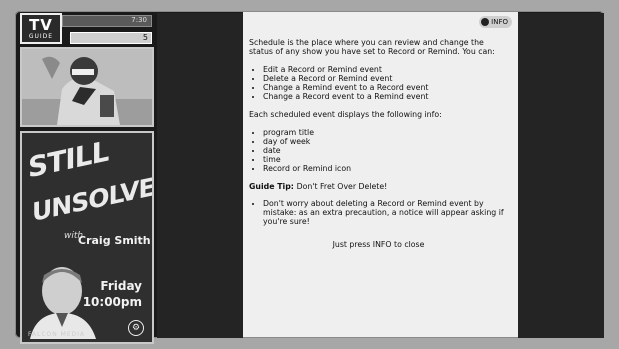 This screenshot has width=619, height=349. What do you see at coordinates (385, 96) in the screenshot?
I see `list-item: Change a Record event to a Remind event` at bounding box center [385, 96].